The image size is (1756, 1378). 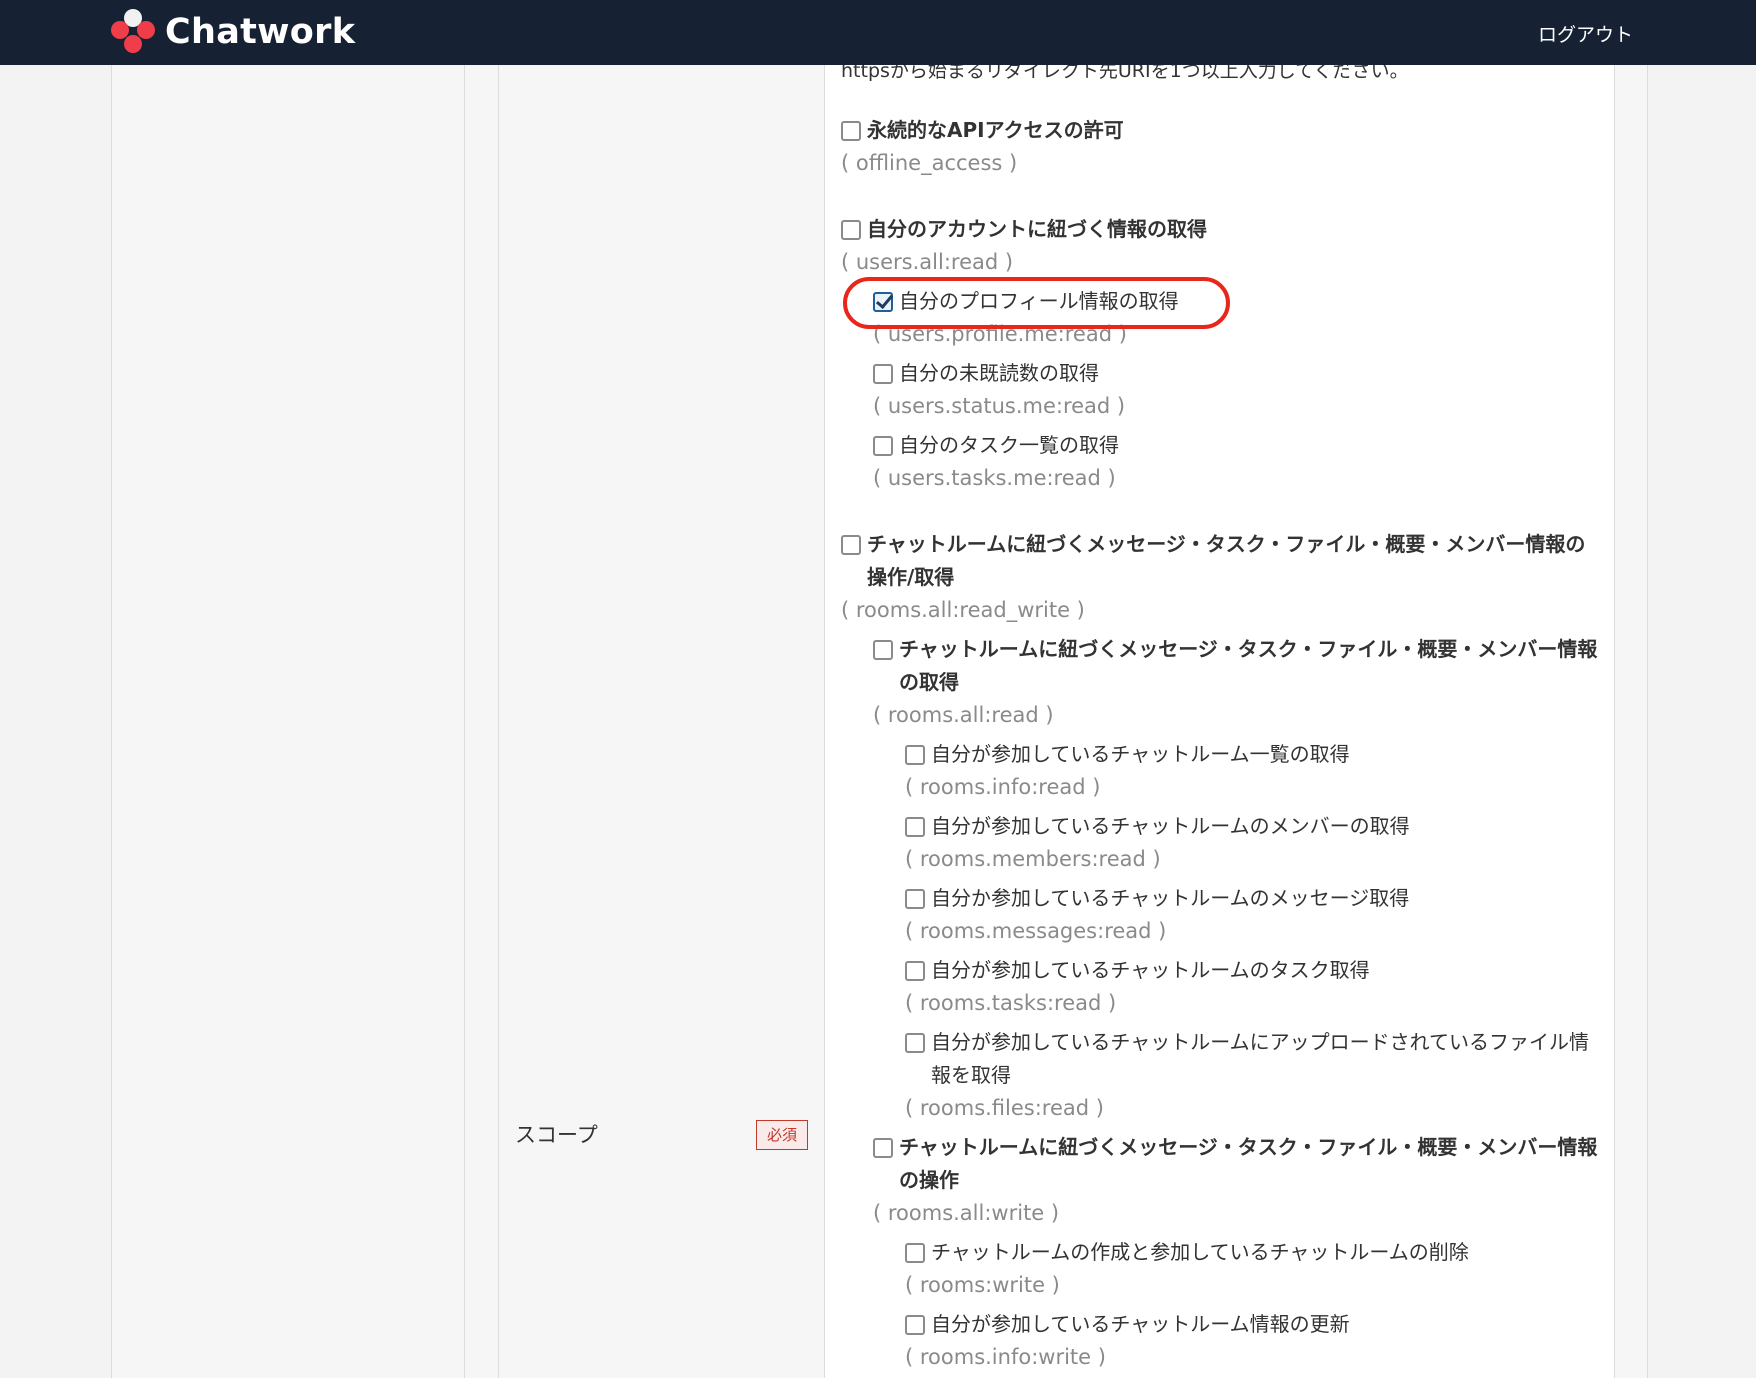 What do you see at coordinates (982, 1285) in the screenshot?
I see `scope-item-code: ( rooms:write )` at bounding box center [982, 1285].